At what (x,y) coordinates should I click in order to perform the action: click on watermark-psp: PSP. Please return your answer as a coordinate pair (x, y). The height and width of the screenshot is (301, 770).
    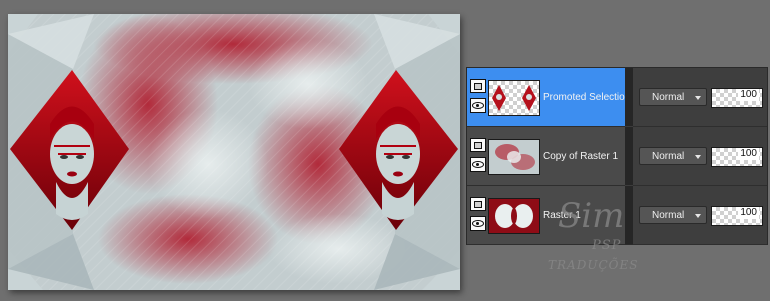
    Looking at the image, I should click on (607, 245).